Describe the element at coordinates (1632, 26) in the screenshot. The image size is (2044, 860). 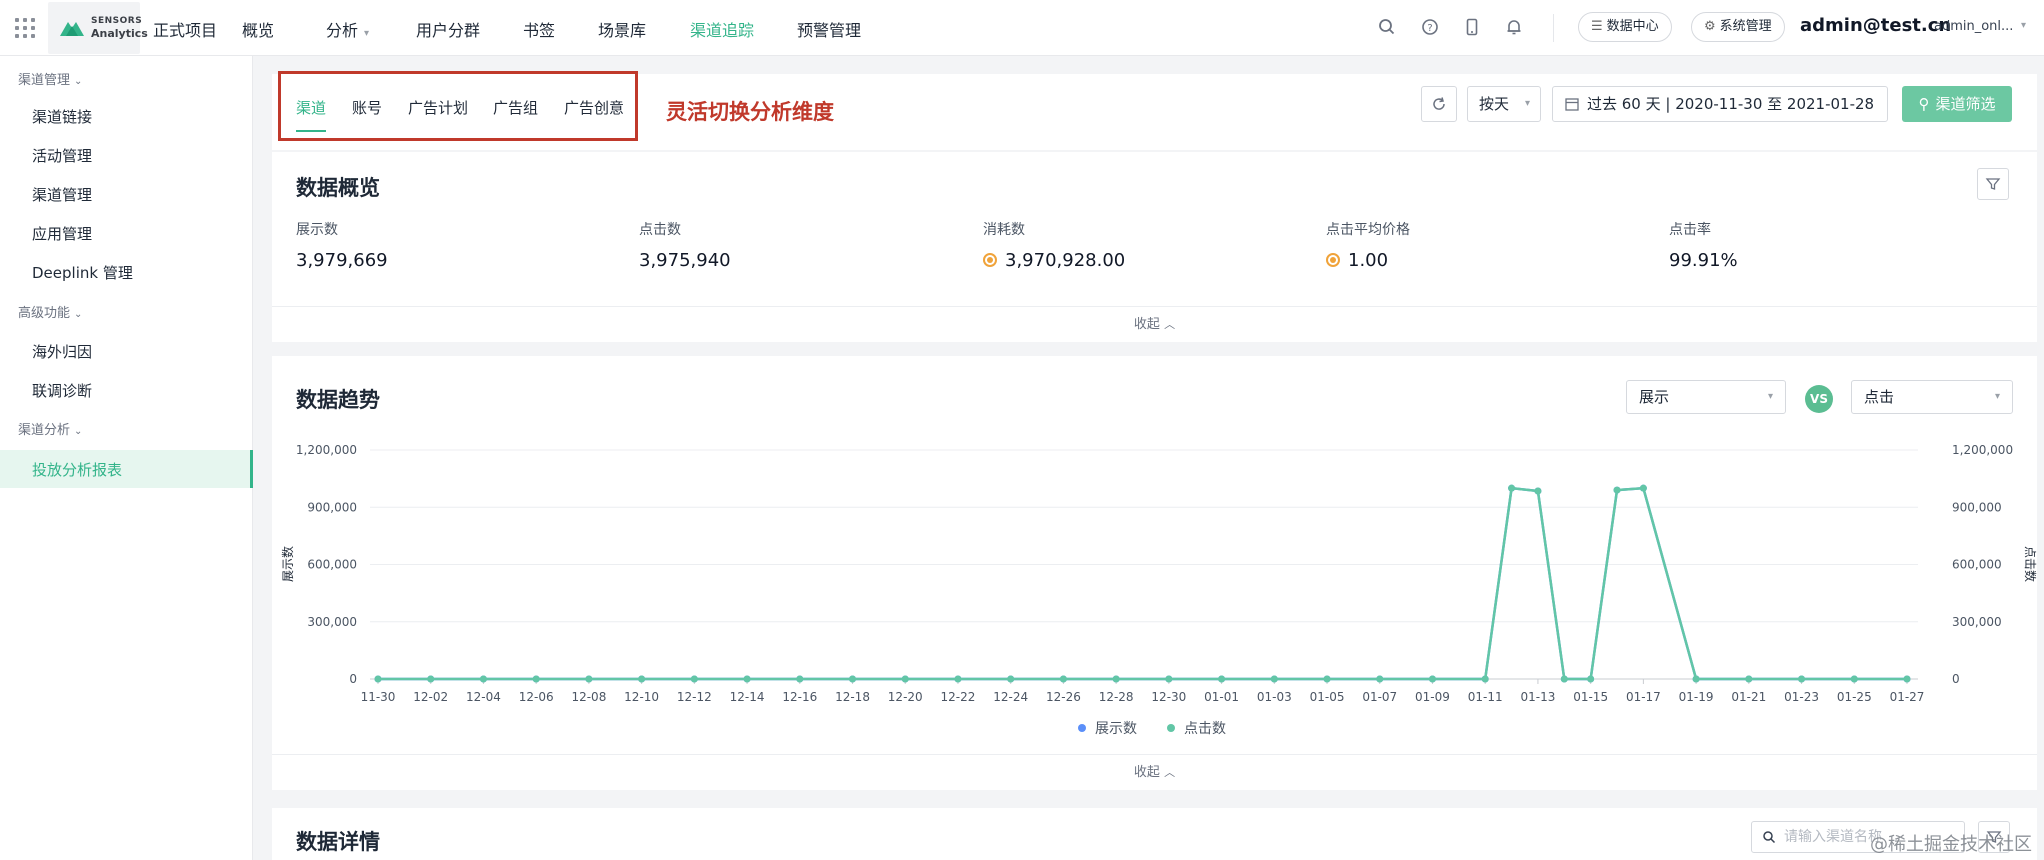
I see `data-center-label: 数据中心` at that location.